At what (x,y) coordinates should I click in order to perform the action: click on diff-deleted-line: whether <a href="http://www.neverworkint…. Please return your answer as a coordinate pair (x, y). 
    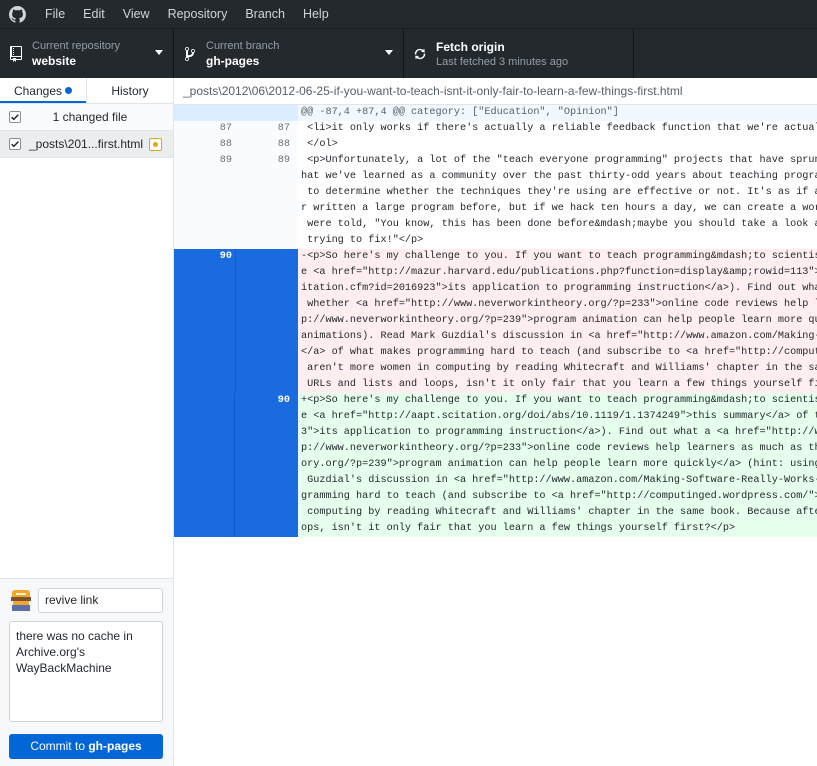
    Looking at the image, I should click on (495, 305).